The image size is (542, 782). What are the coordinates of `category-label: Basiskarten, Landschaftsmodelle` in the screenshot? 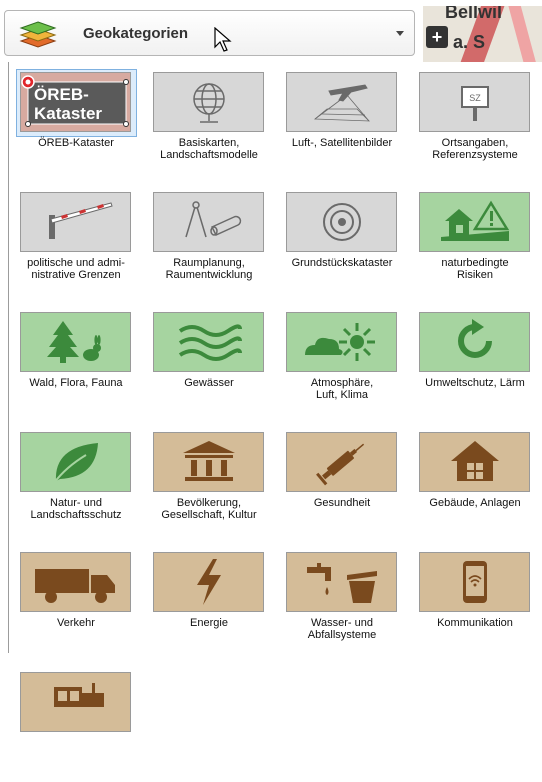 It's located at (209, 149).